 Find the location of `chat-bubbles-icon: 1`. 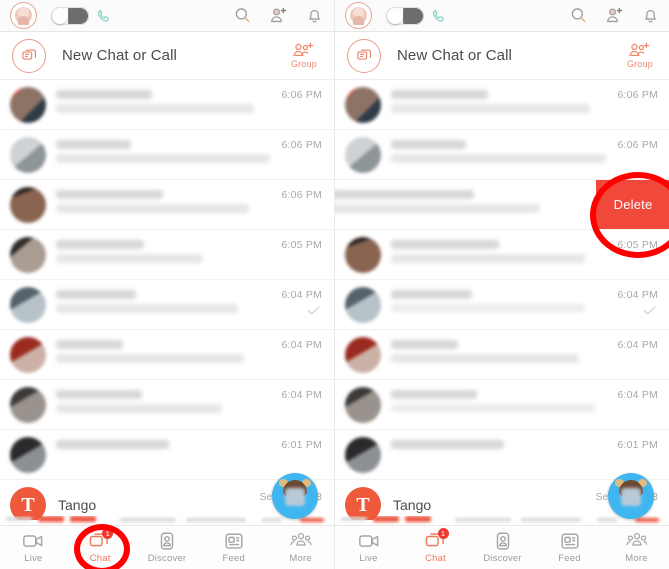

chat-bubbles-icon: 1 is located at coordinates (101, 539).